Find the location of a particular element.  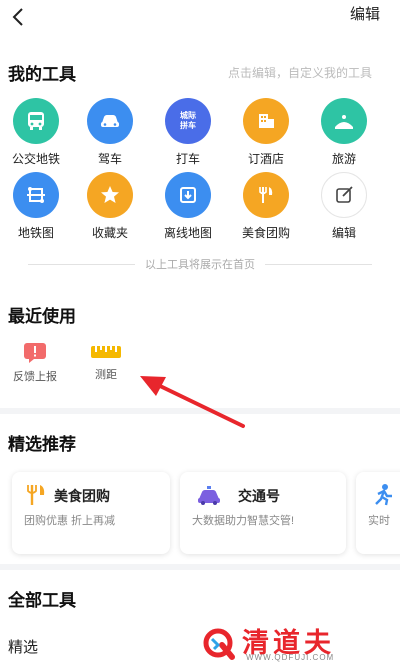

tool-hotel: 订酒店 is located at coordinates (266, 132).